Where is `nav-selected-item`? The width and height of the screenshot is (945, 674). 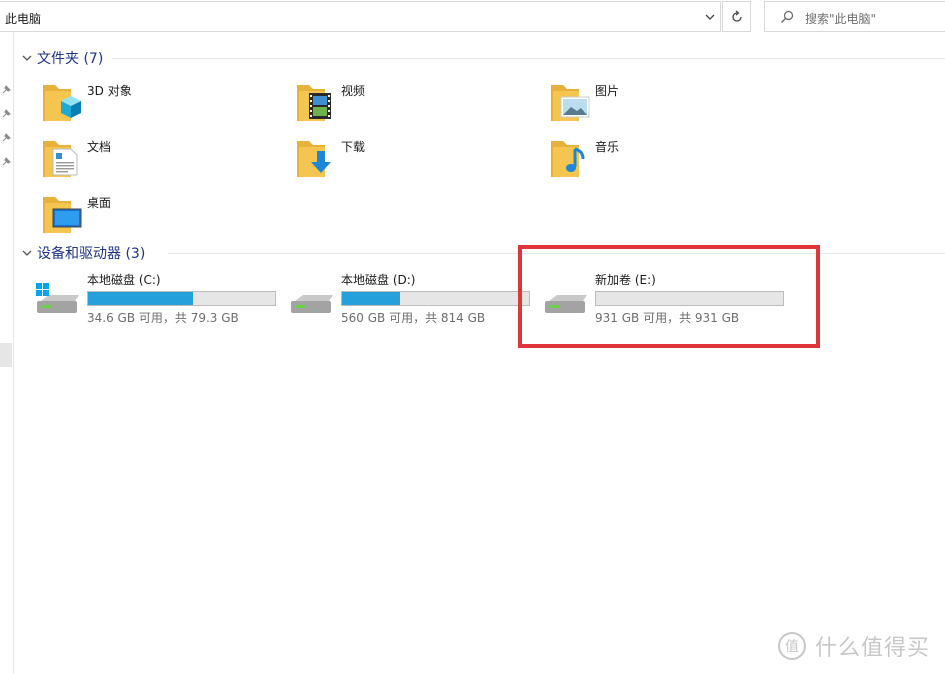 nav-selected-item is located at coordinates (6, 355).